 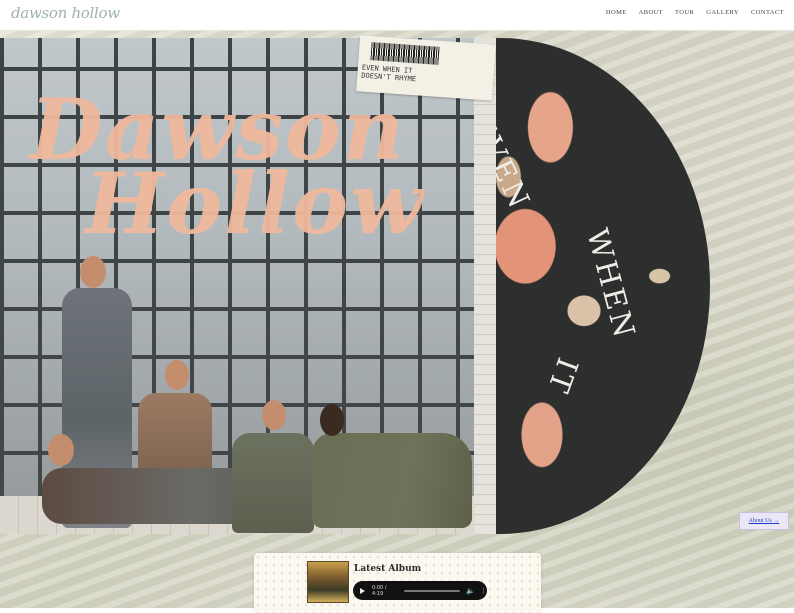 I want to click on audio-time: 0:00 / 4:19, so click(x=379, y=590).